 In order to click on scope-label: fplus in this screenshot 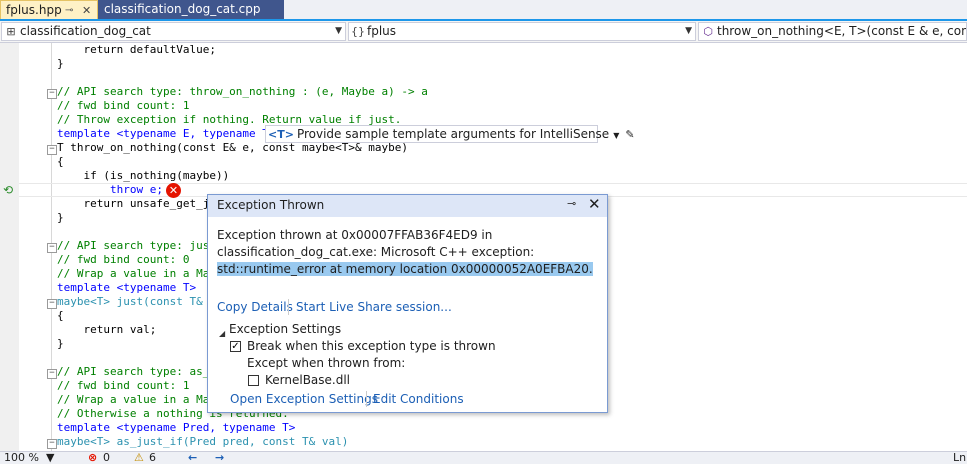, I will do `click(382, 31)`.